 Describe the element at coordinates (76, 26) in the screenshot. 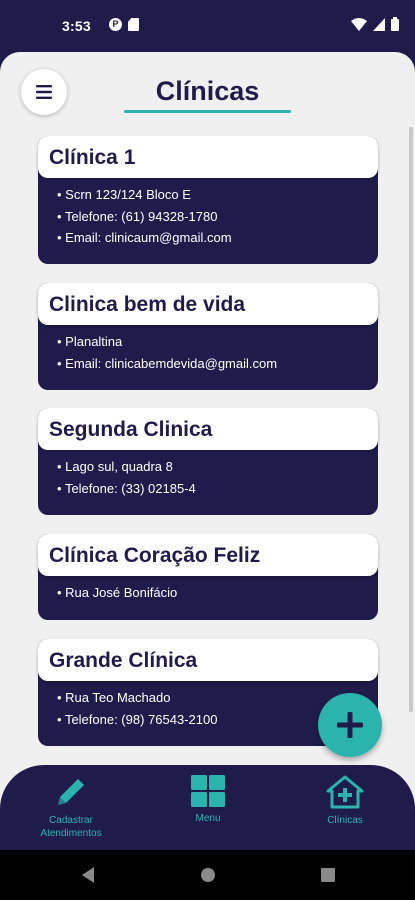

I see `status-time: 3:53` at that location.